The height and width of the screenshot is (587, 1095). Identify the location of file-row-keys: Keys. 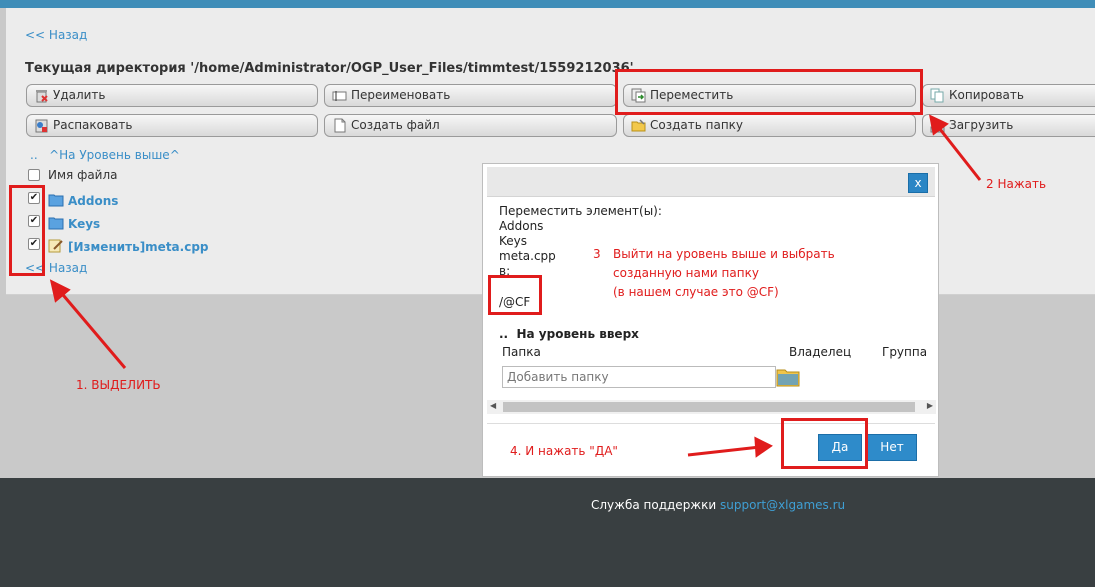
(74, 223).